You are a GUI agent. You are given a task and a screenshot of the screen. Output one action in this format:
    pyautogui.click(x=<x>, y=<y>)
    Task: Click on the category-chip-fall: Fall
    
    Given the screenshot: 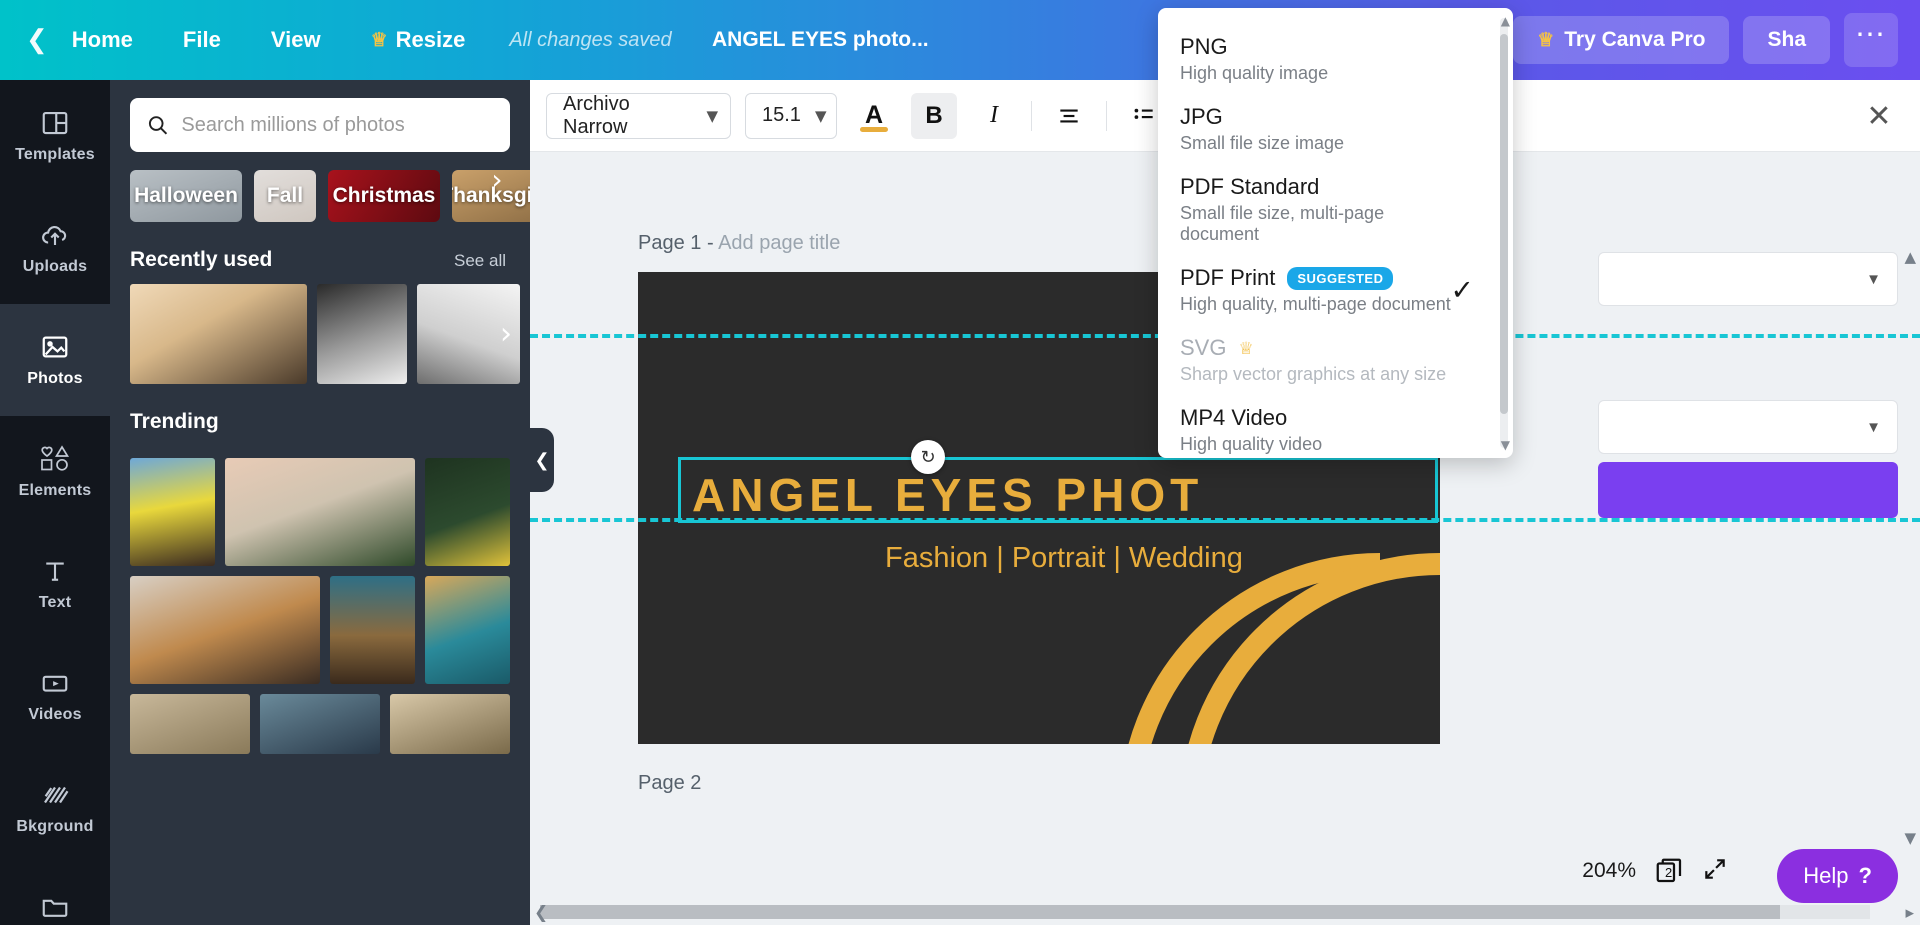 What is the action you would take?
    pyautogui.click(x=285, y=196)
    